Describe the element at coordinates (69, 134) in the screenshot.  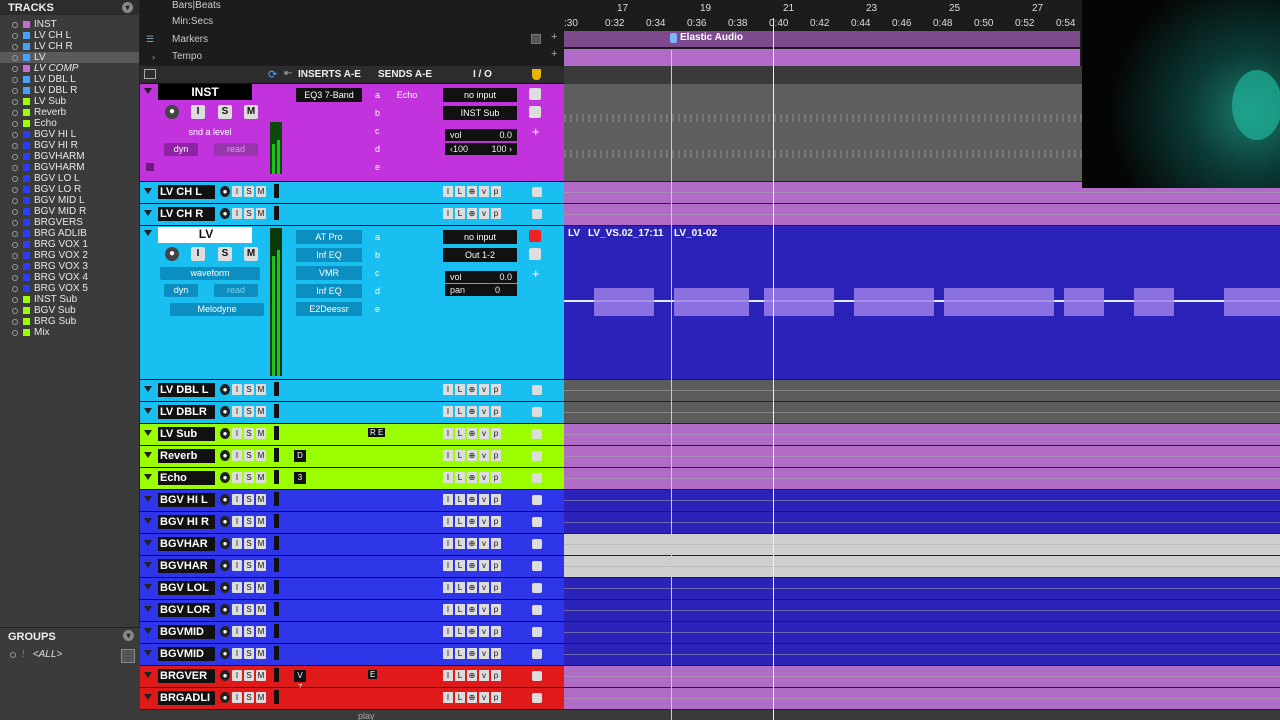
I see `track-list-item: BGV HI L` at that location.